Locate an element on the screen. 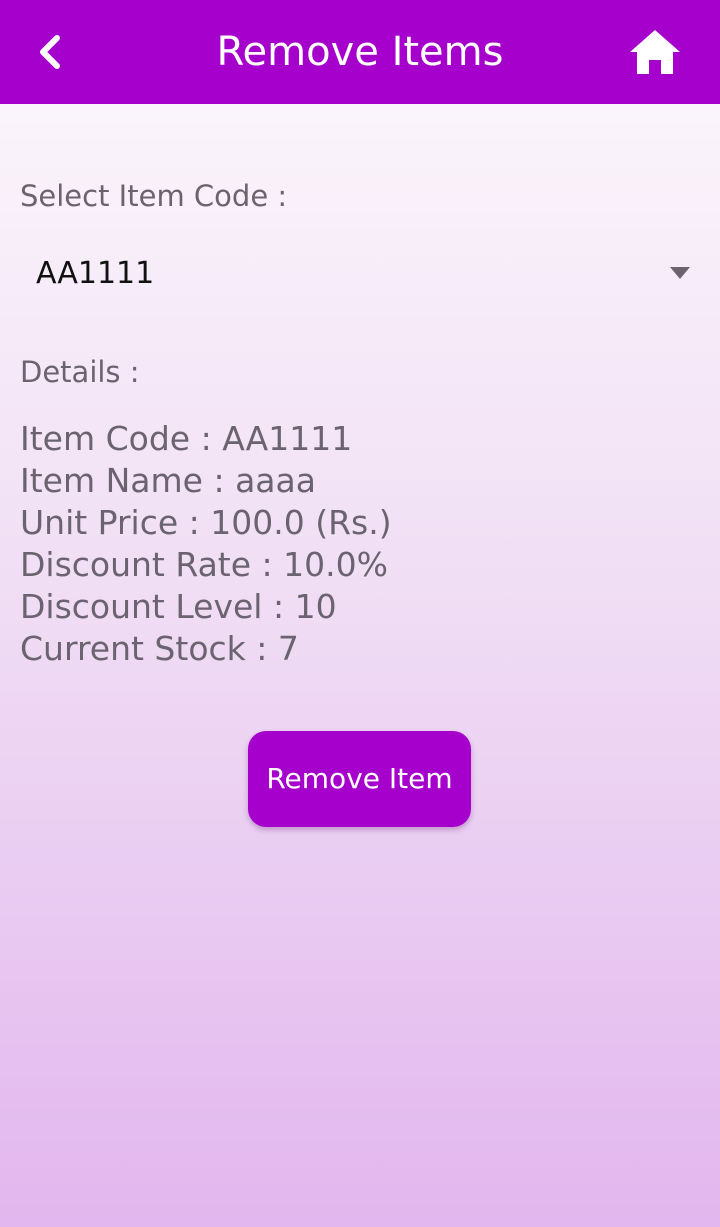  details-label: Details : is located at coordinates (80, 372).